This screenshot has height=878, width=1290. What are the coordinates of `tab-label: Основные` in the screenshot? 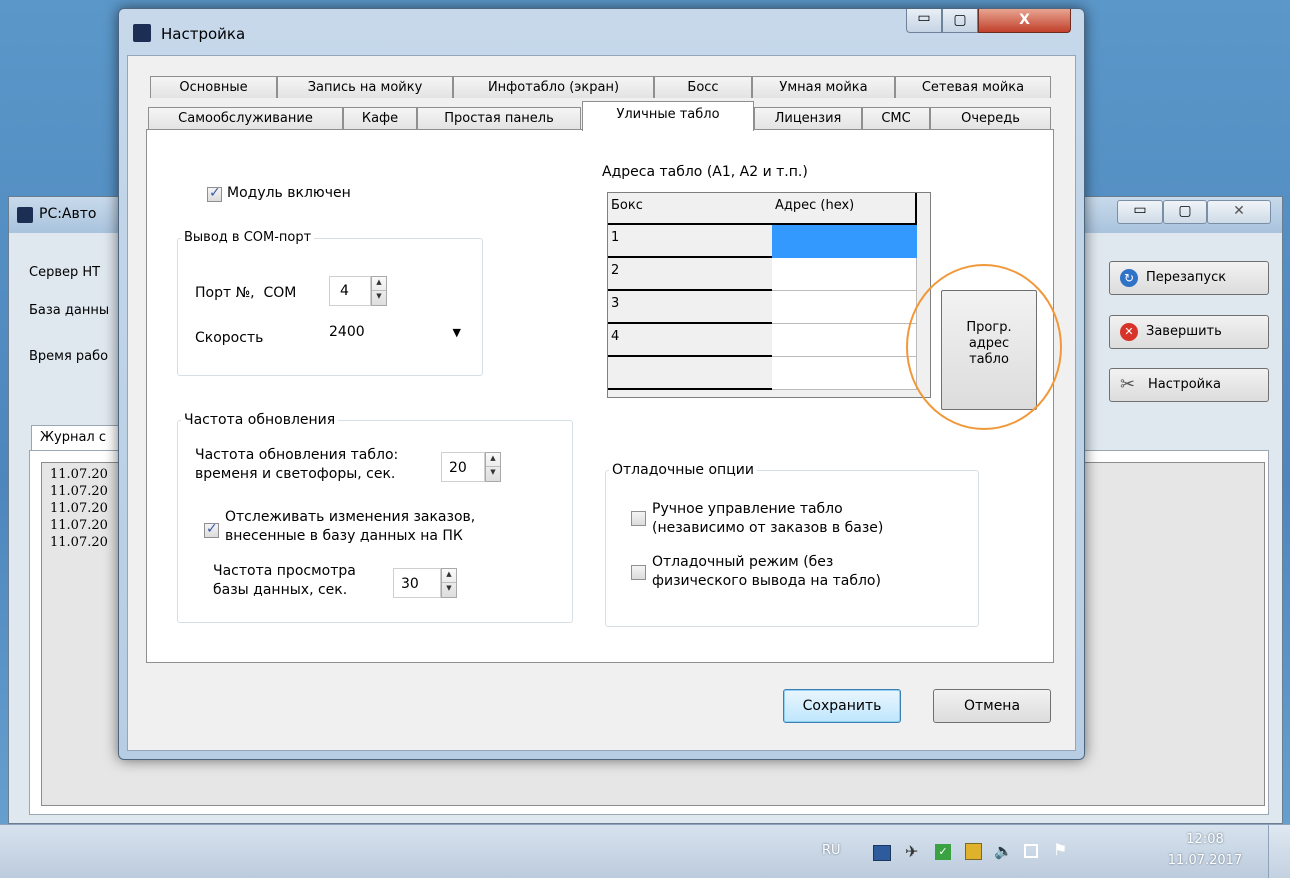 It's located at (213, 87).